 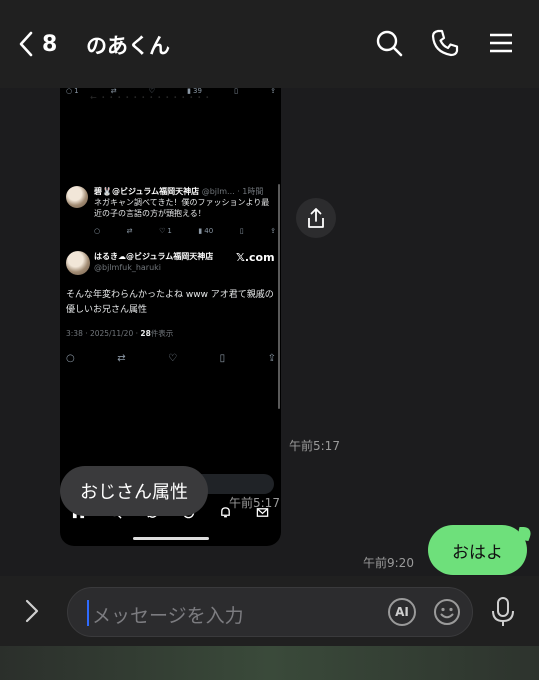 I want to click on message-placeholder: メッセージを入力, so click(x=168, y=616).